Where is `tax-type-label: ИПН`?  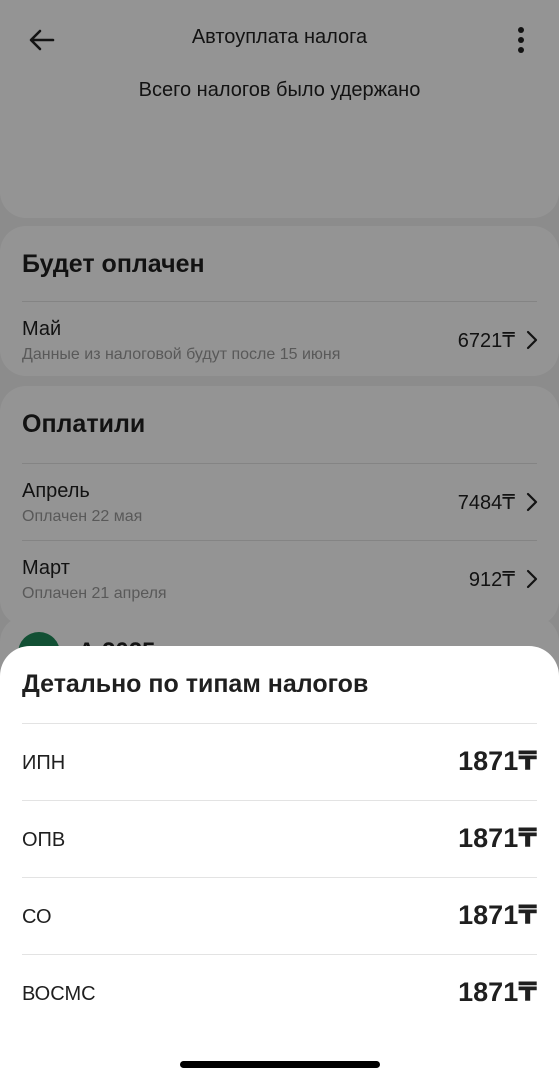 tax-type-label: ИПН is located at coordinates (44, 763).